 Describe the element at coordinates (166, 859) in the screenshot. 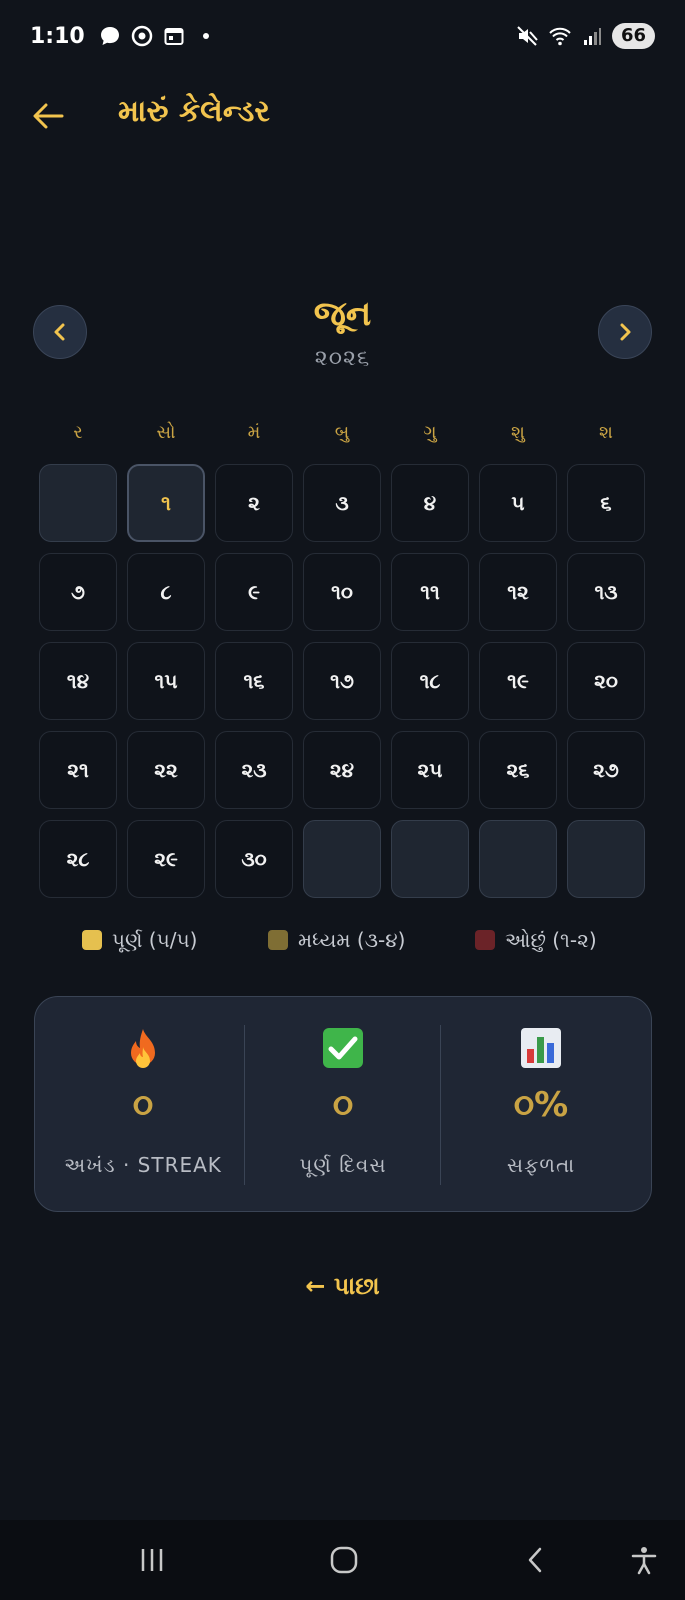

I see `day-cell: ૨૯` at that location.